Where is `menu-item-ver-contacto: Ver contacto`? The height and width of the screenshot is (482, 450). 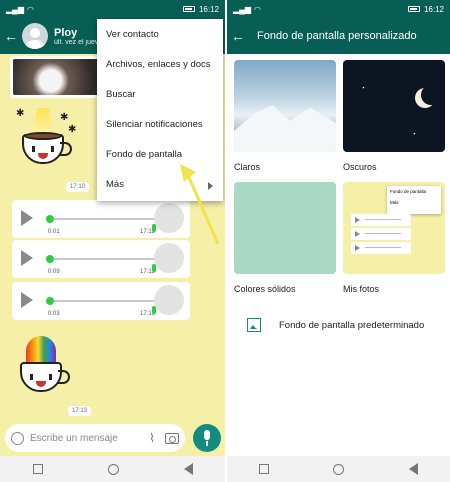
menu-item-ver-contacto: Ver contacto is located at coordinates (160, 35).